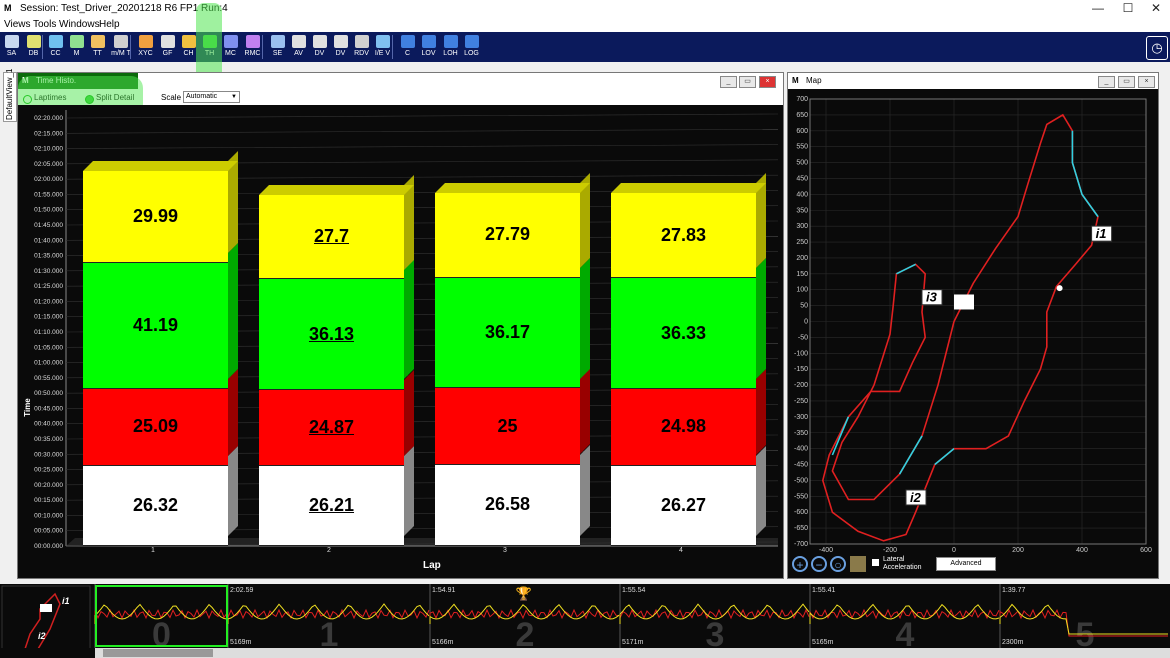 This screenshot has height=658, width=1170. Describe the element at coordinates (230, 47) in the screenshot. I see `toolbar-button-mc: MC` at that location.